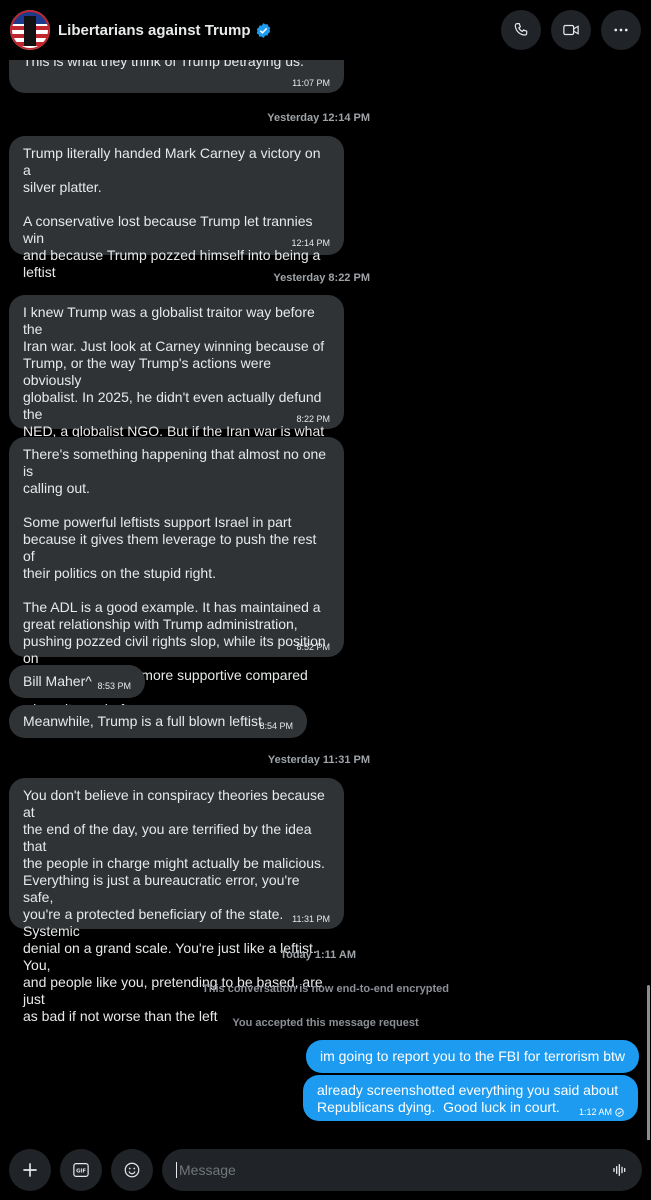 This screenshot has width=651, height=1200. I want to click on contact-name: Libertarians against Trump, so click(154, 30).